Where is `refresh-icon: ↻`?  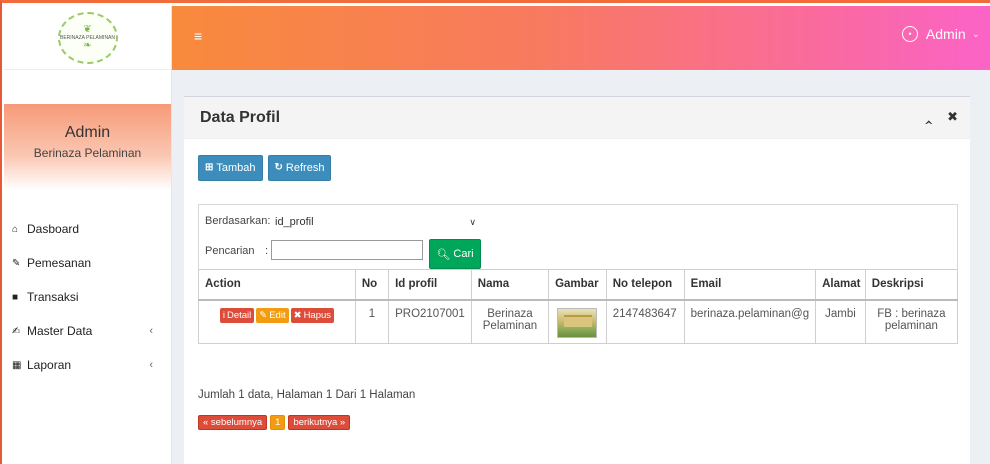 refresh-icon: ↻ is located at coordinates (278, 167).